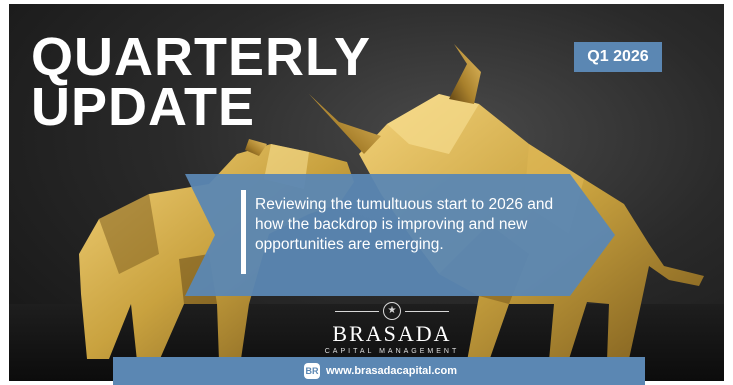  Describe the element at coordinates (357, 311) in the screenshot. I see `logo-rule-left` at that location.